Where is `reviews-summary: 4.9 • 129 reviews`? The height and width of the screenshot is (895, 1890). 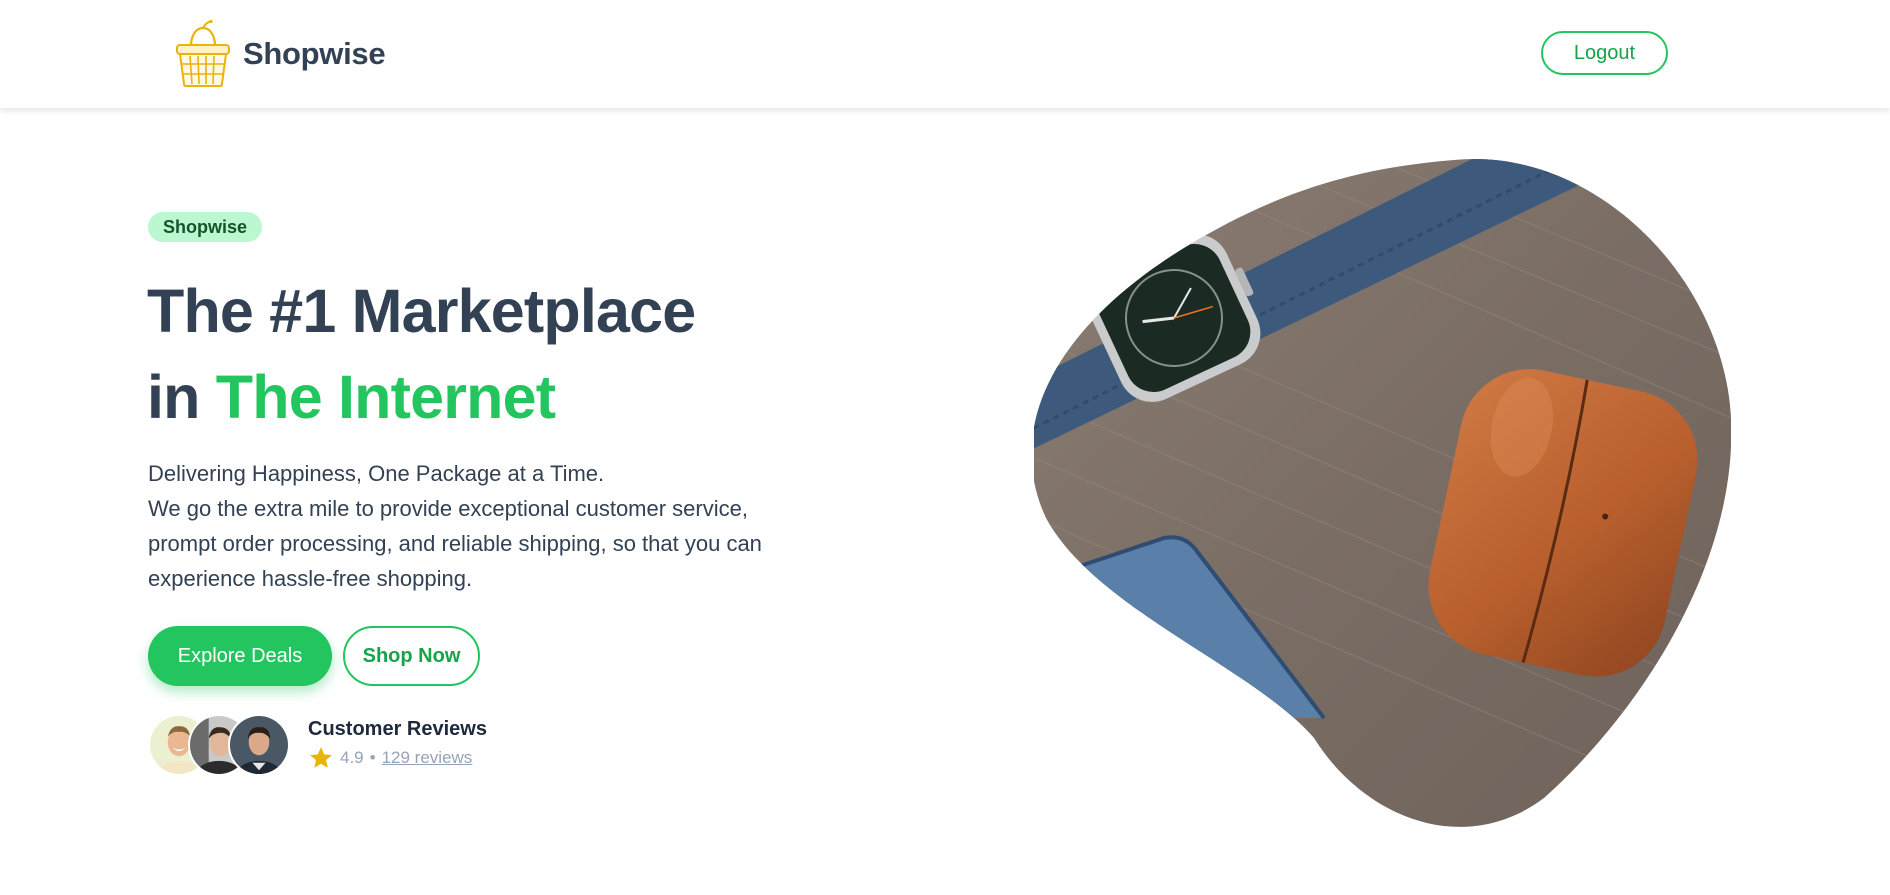
reviews-summary: 4.9 • 129 reviews is located at coordinates (390, 758).